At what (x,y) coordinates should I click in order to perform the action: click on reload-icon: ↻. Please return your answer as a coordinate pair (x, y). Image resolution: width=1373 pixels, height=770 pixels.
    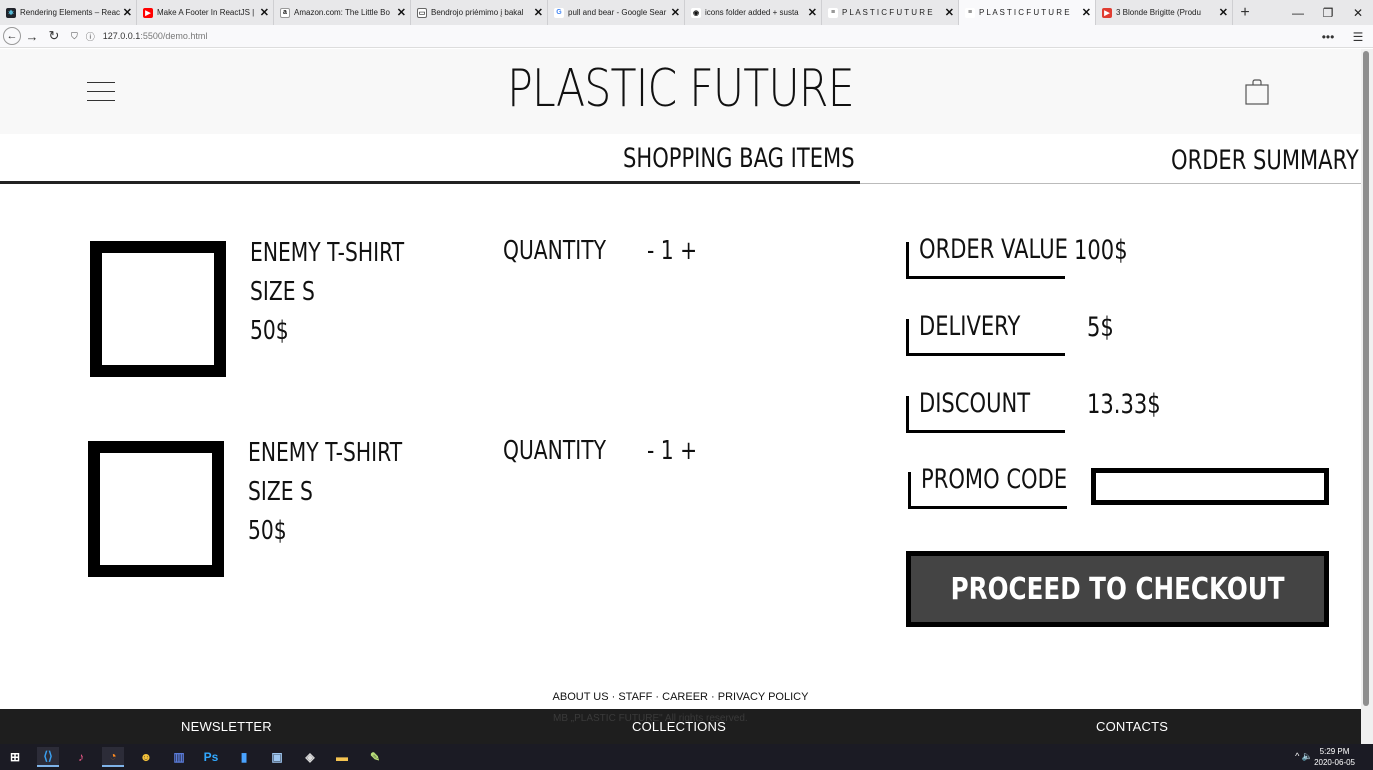
    Looking at the image, I should click on (54, 36).